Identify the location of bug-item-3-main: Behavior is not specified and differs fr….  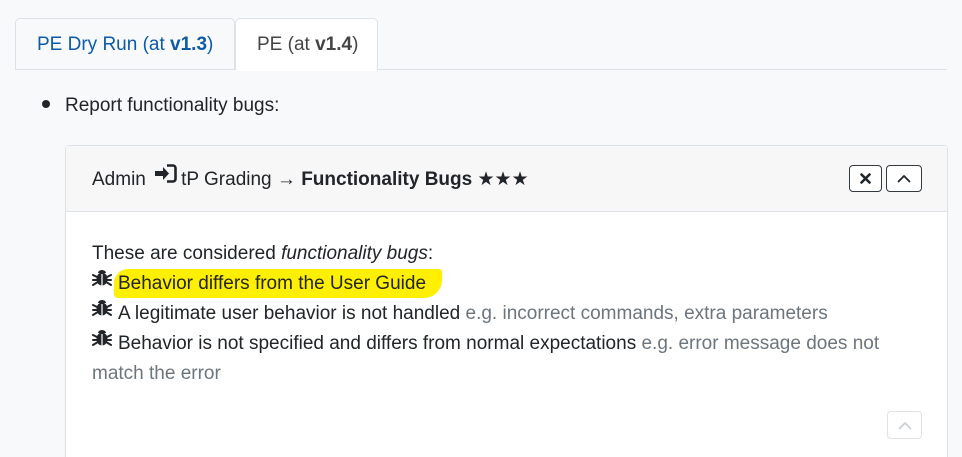
(377, 344).